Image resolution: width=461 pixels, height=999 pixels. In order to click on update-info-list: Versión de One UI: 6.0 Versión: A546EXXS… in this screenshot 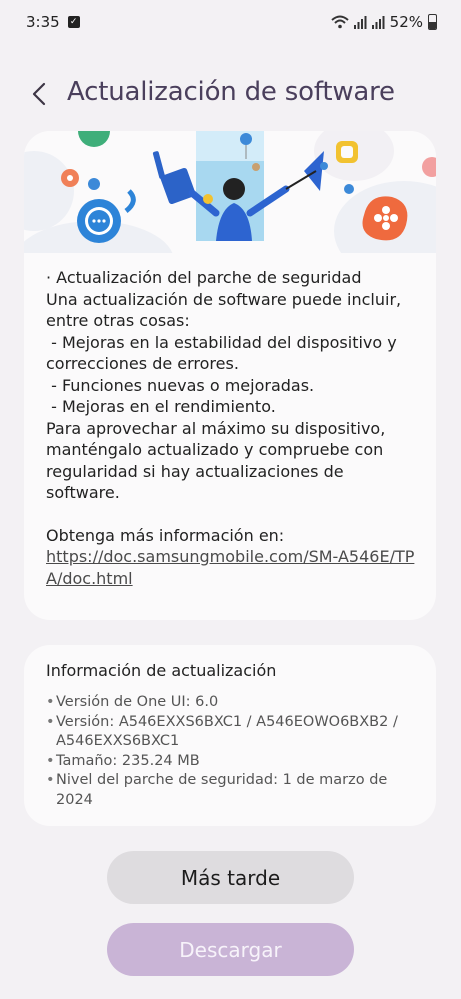, I will do `click(231, 751)`.